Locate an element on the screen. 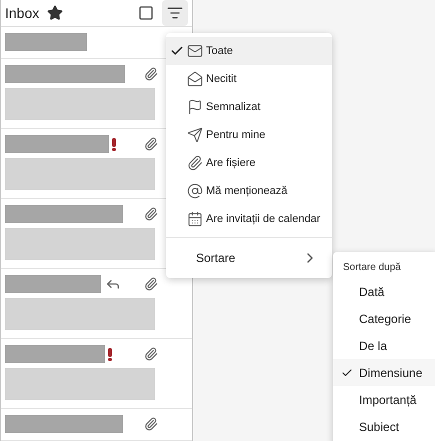 This screenshot has height=441, width=435. menu-item: Toate is located at coordinates (249, 51).